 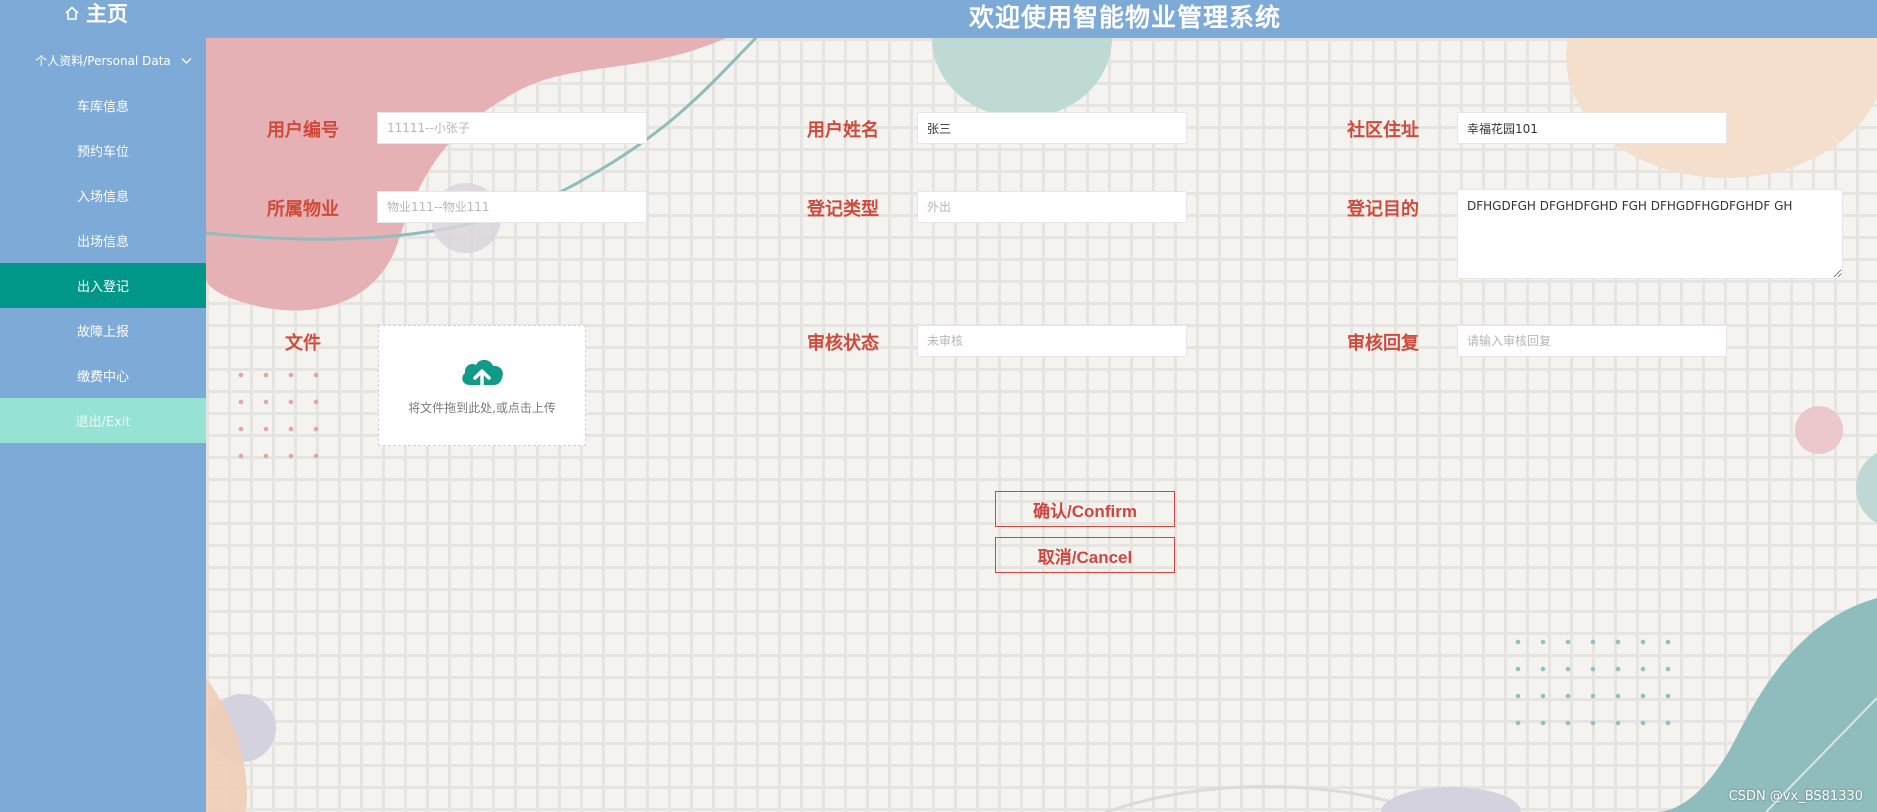 I want to click on sidebar-group-personal-data: 个人资料/Personal Data, so click(x=103, y=60).